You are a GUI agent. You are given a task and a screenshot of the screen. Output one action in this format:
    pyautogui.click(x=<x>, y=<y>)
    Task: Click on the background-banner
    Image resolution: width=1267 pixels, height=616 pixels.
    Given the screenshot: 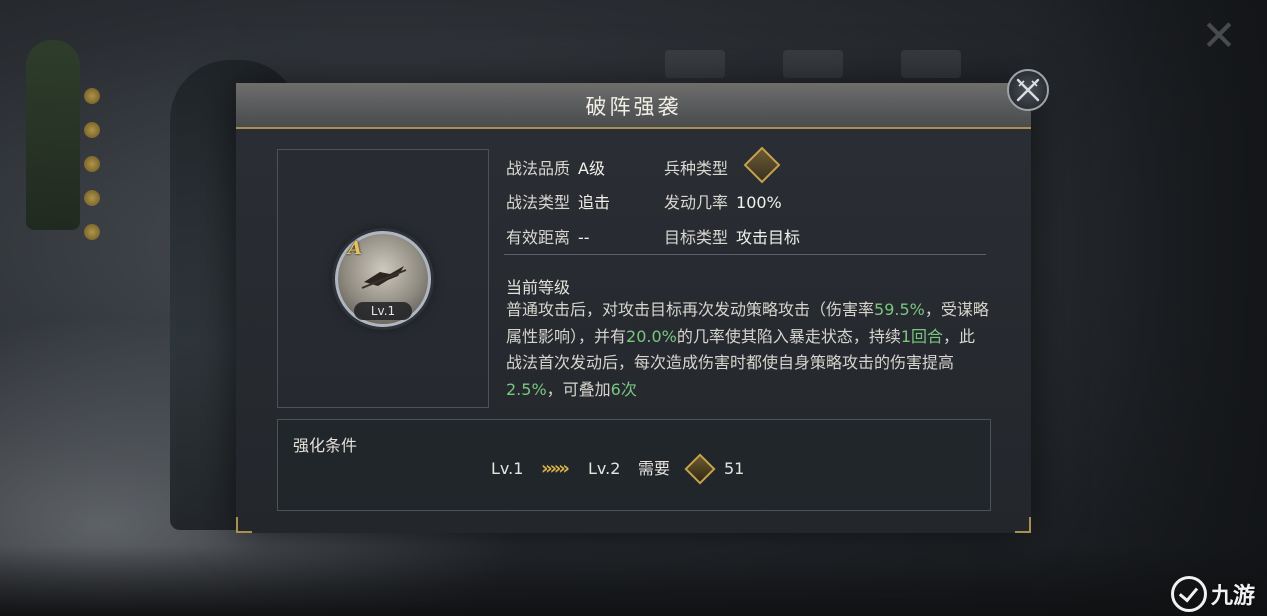 What is the action you would take?
    pyautogui.click(x=53, y=135)
    